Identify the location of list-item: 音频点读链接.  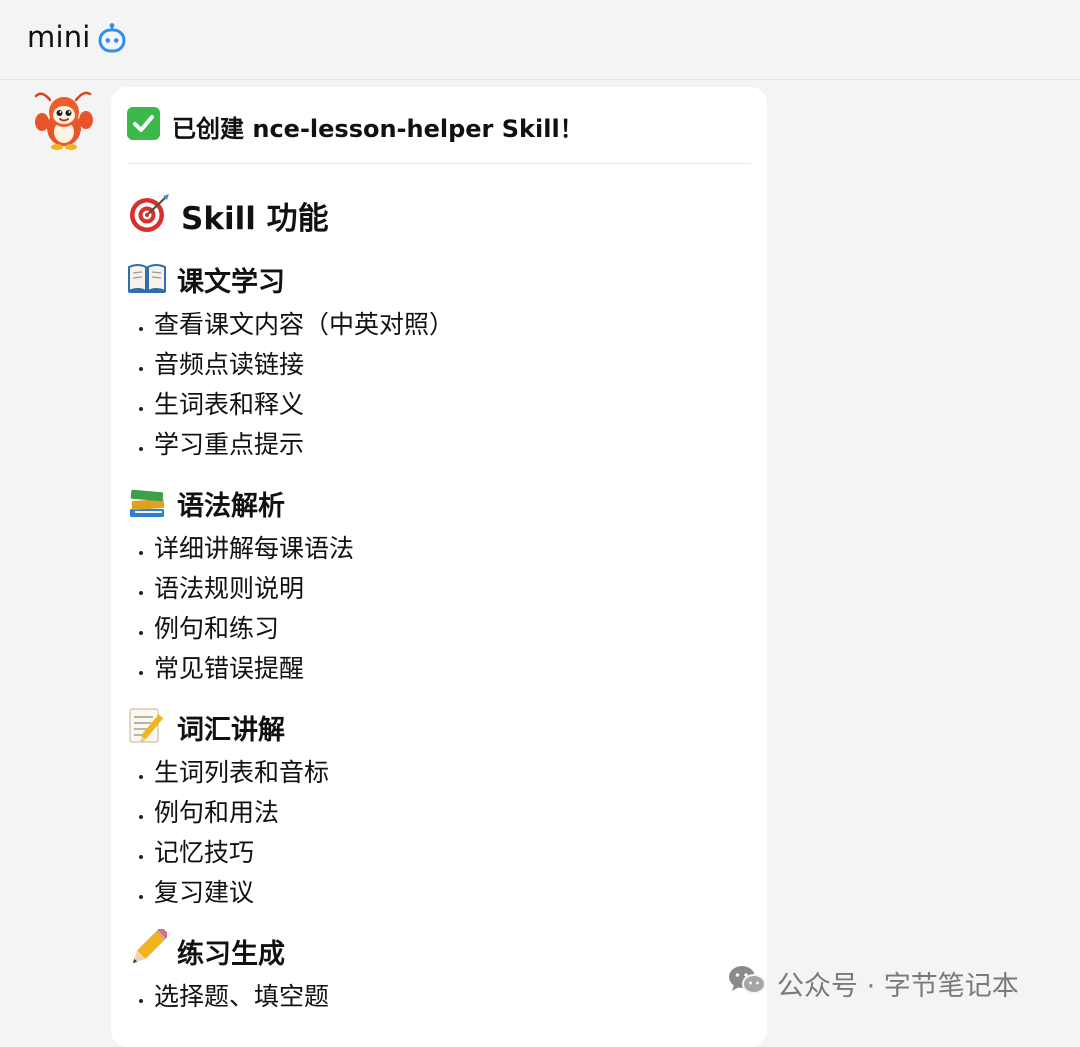
(439, 365).